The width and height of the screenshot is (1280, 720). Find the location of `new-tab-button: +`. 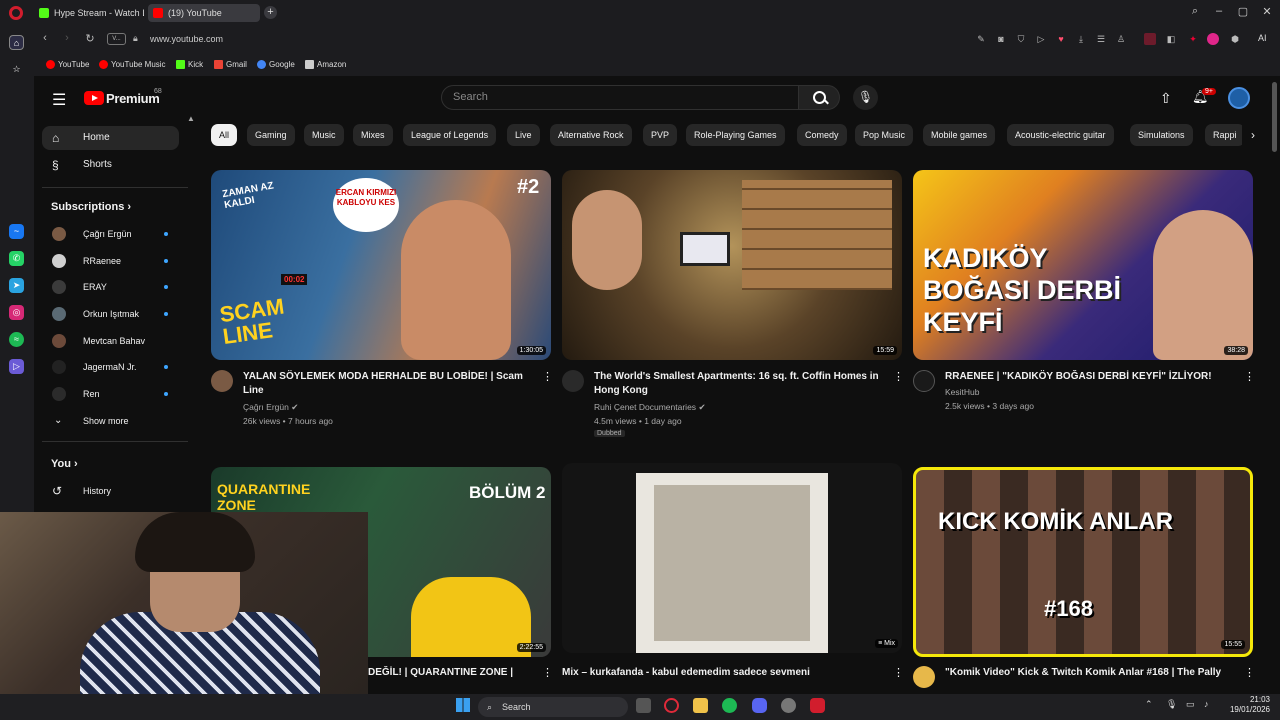

new-tab-button: + is located at coordinates (270, 12).